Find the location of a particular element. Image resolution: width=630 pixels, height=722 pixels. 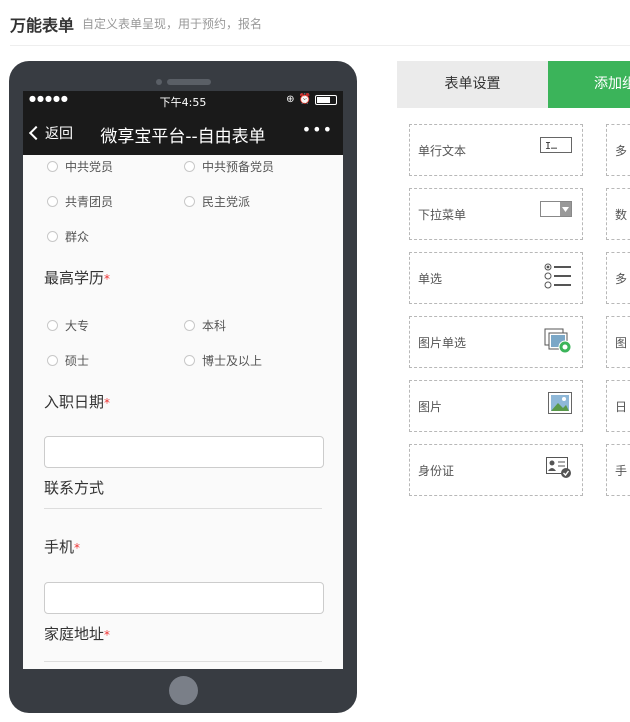

widget-radio: 单选 is located at coordinates (496, 278).